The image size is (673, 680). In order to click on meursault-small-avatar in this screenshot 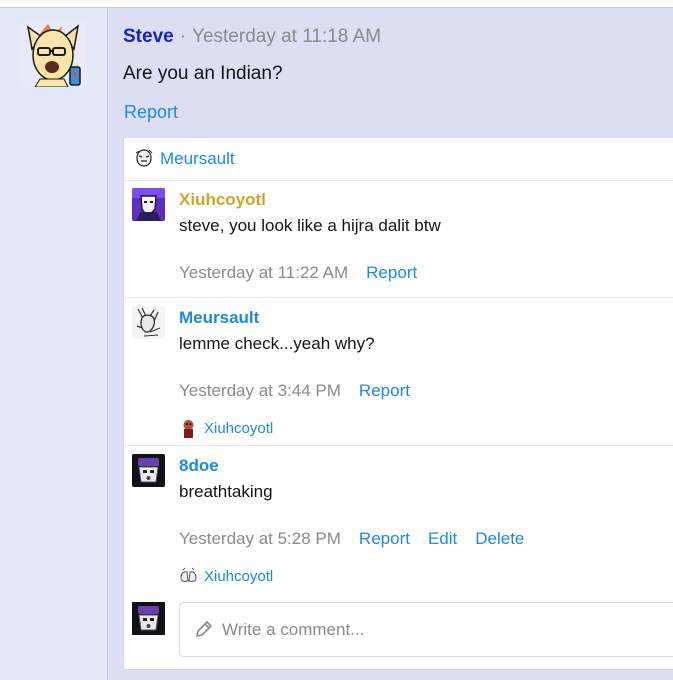, I will do `click(144, 158)`.